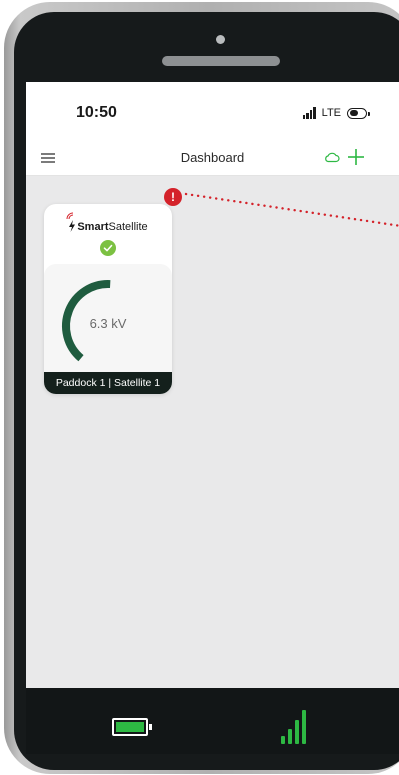 Image resolution: width=399 pixels, height=775 pixels. I want to click on lightning-bolt-icon, so click(72, 226).